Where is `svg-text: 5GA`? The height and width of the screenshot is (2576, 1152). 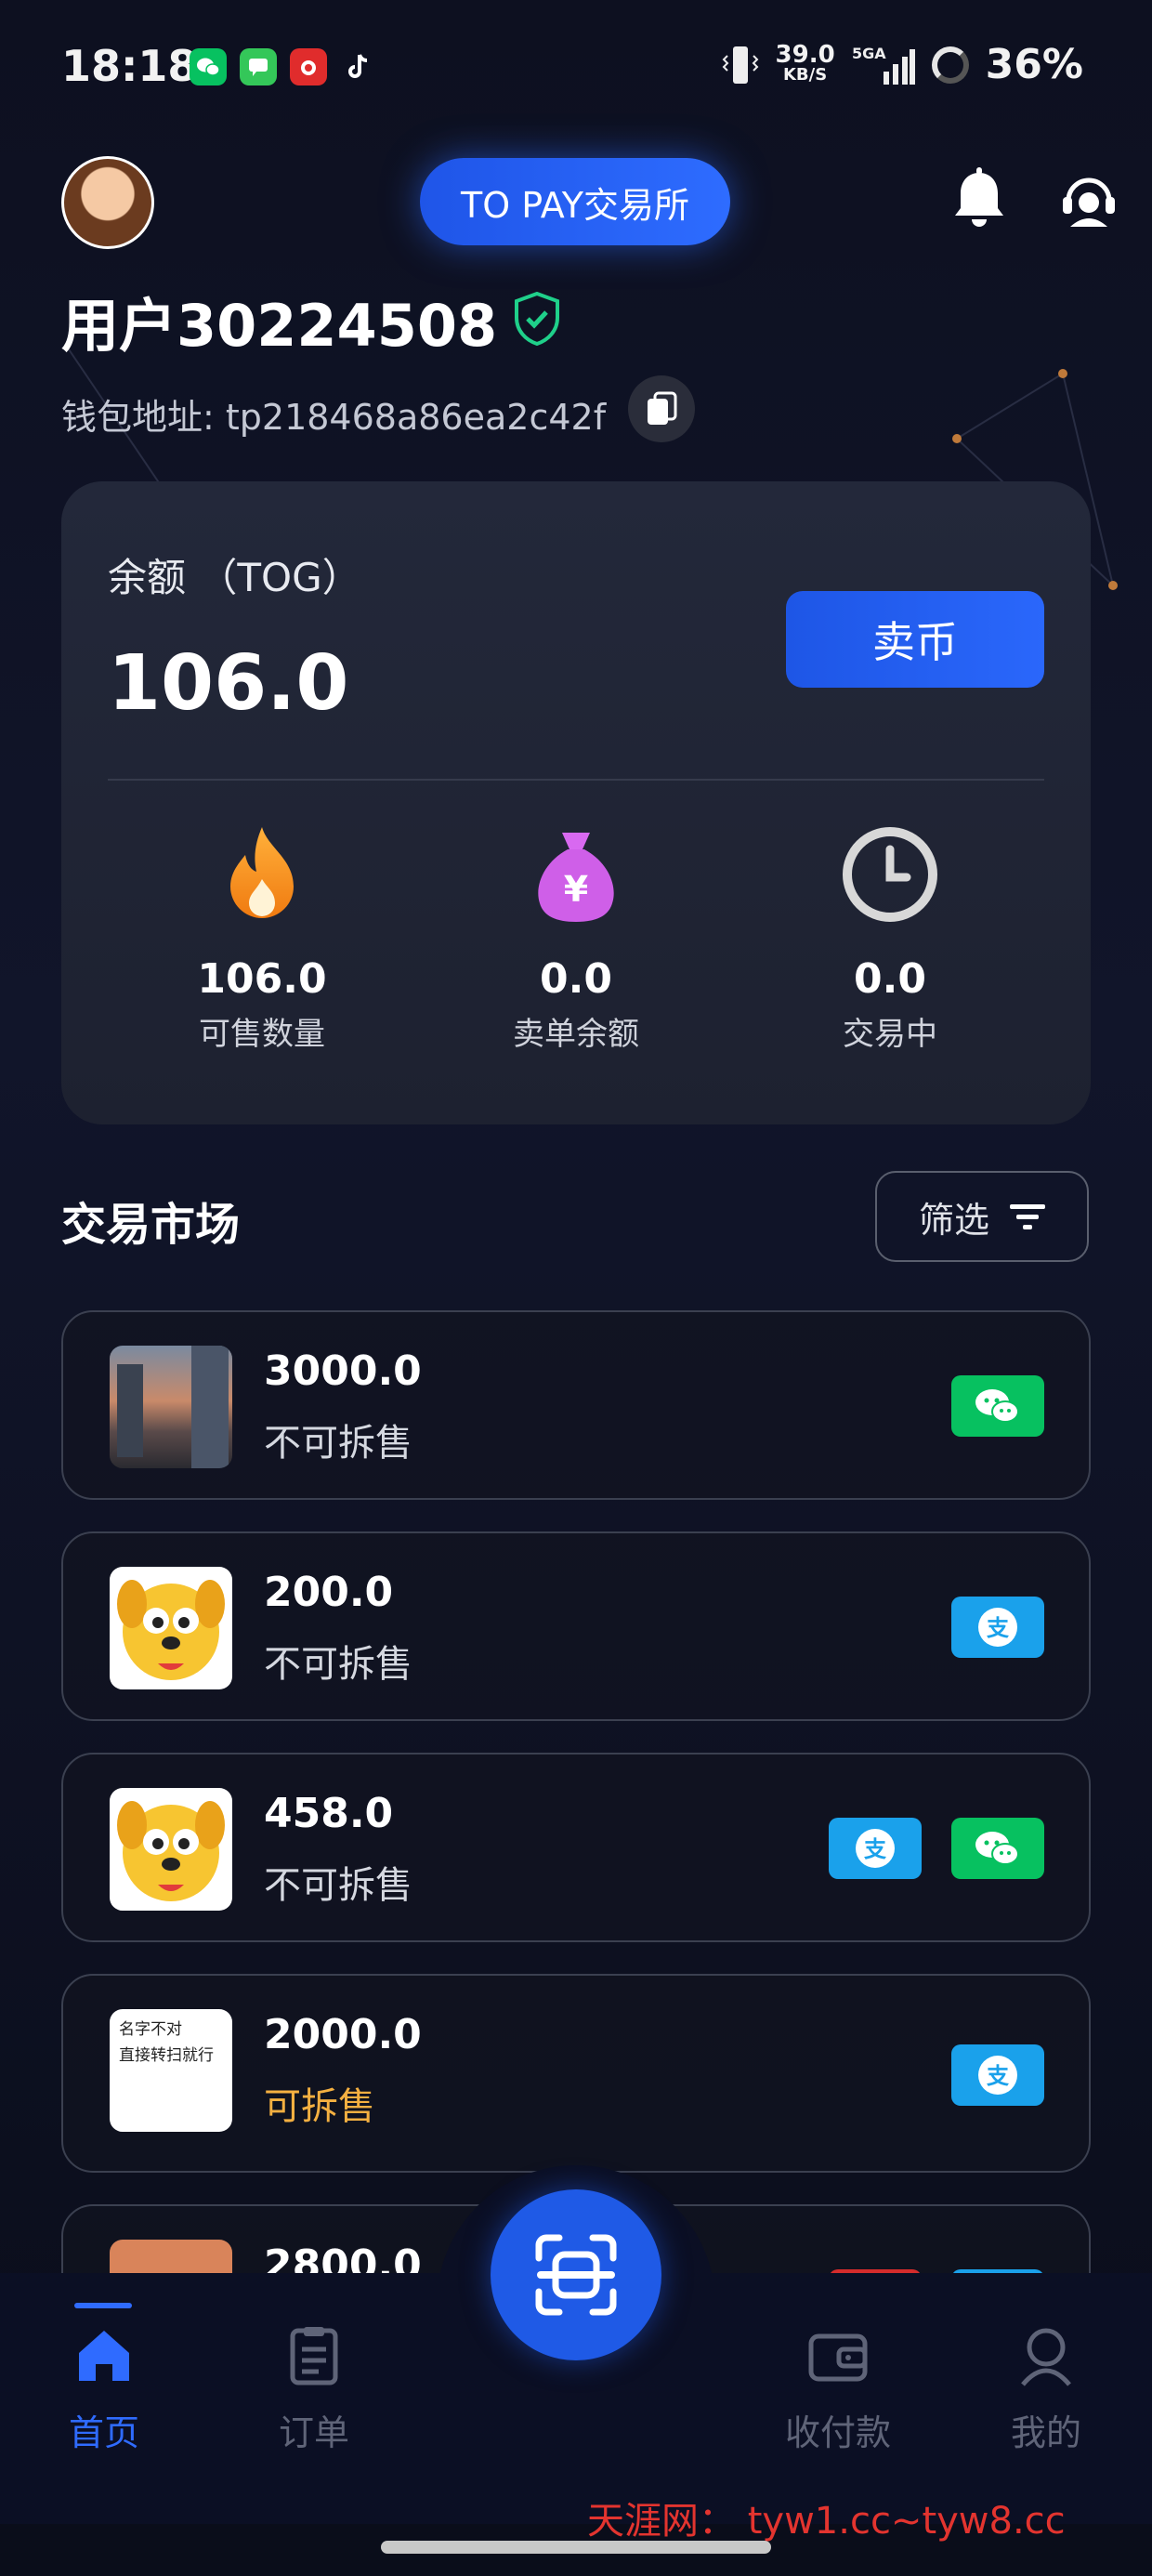 svg-text: 5GA is located at coordinates (869, 53).